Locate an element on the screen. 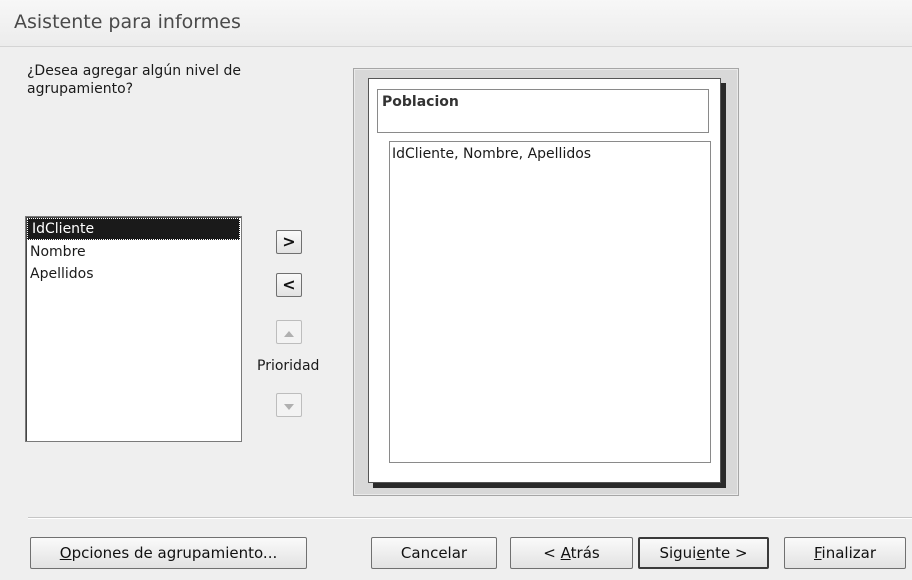 The image size is (912, 580). mnemonic: O is located at coordinates (65, 553).